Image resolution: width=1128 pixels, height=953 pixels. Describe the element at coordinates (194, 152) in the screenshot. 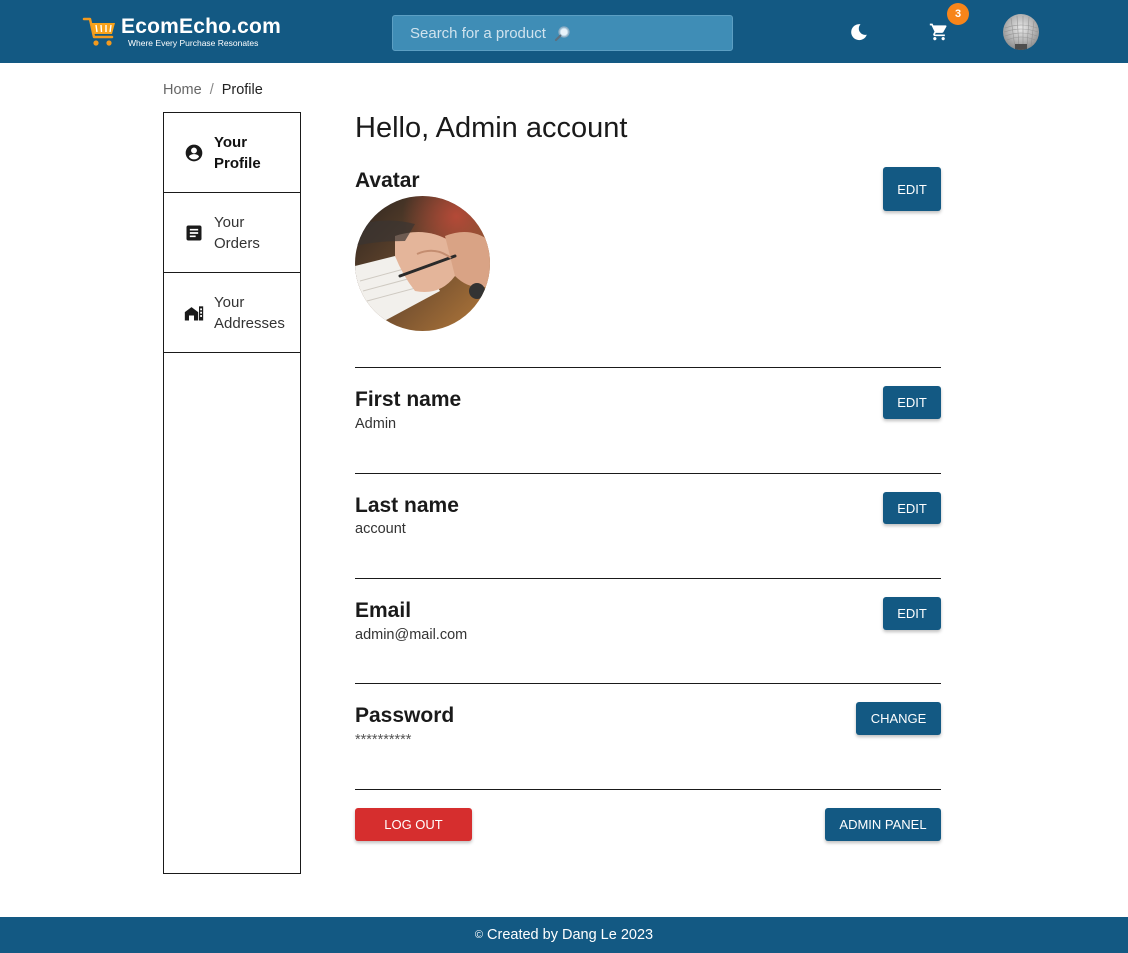

I see `account-circle-icon` at that location.